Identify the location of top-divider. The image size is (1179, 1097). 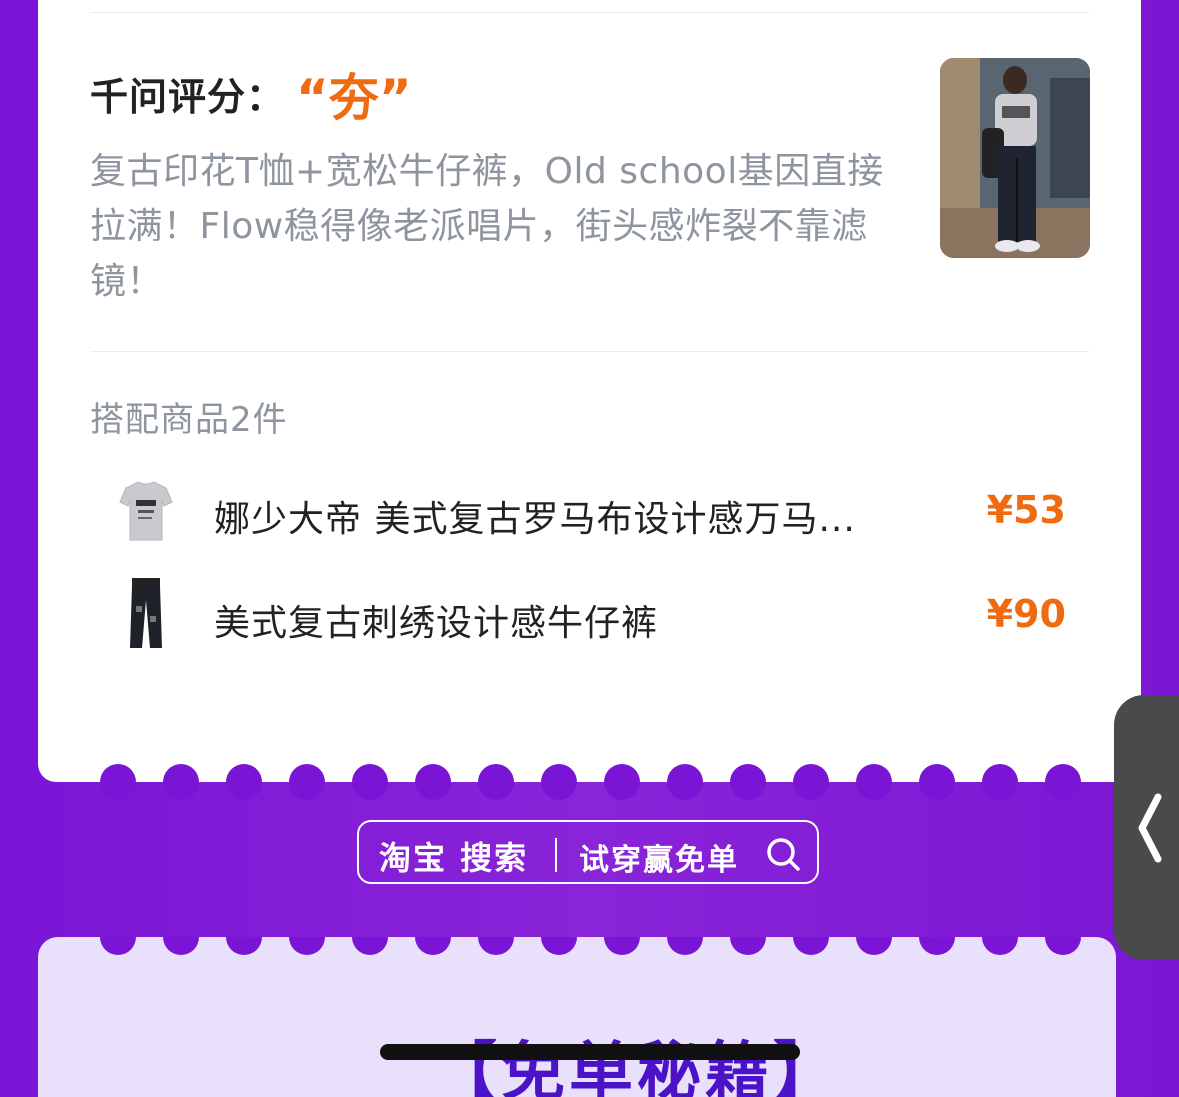
(589, 12).